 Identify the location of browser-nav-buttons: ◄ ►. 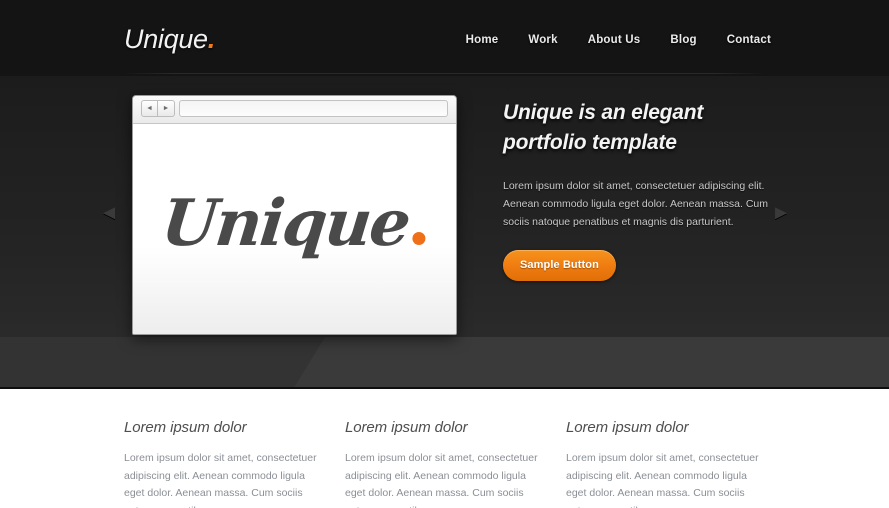
(158, 108).